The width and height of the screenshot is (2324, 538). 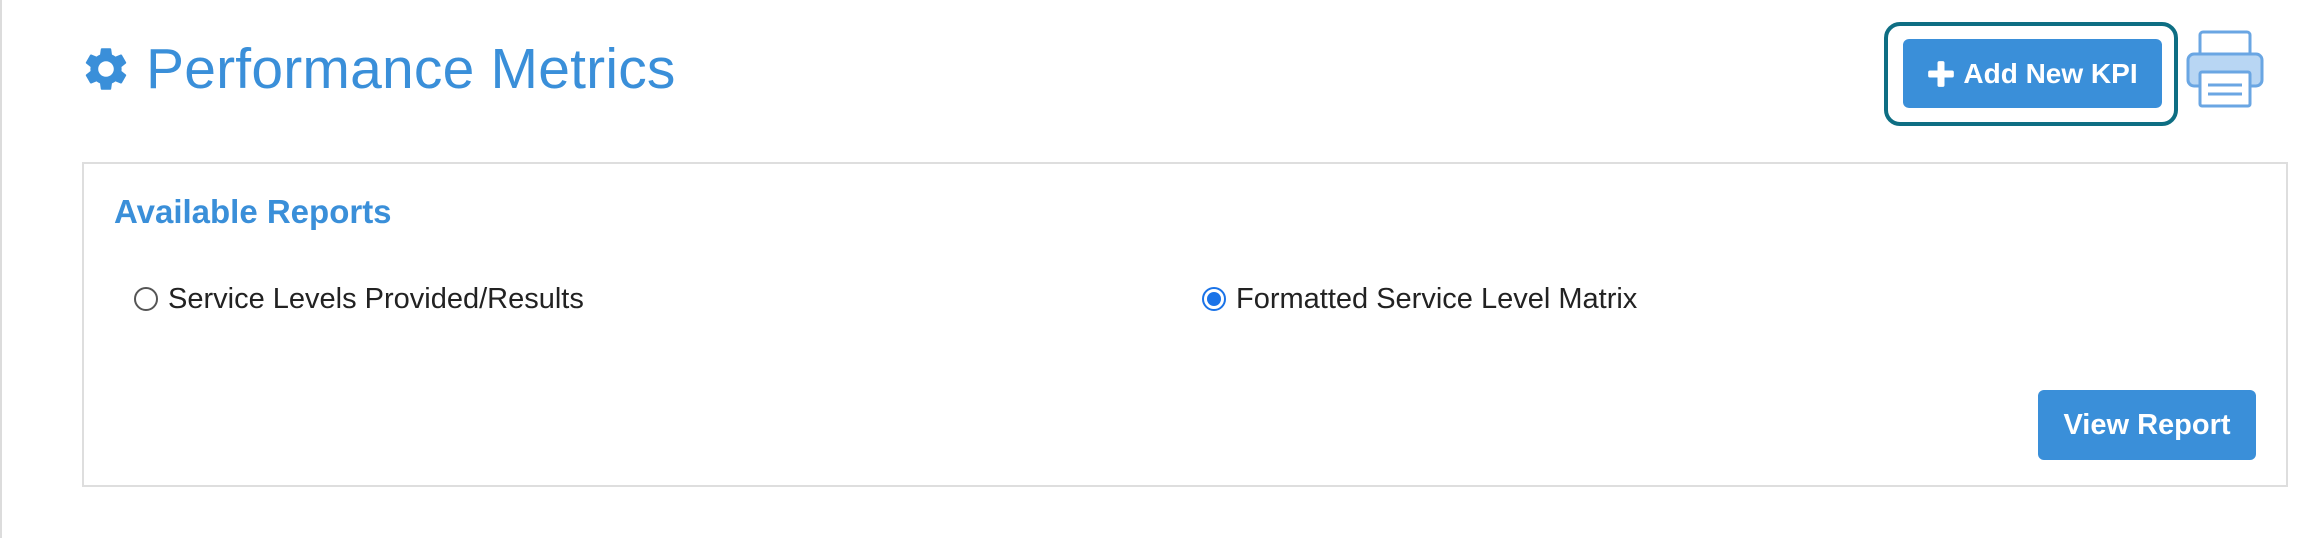 I want to click on left-border, so click(x=1, y=269).